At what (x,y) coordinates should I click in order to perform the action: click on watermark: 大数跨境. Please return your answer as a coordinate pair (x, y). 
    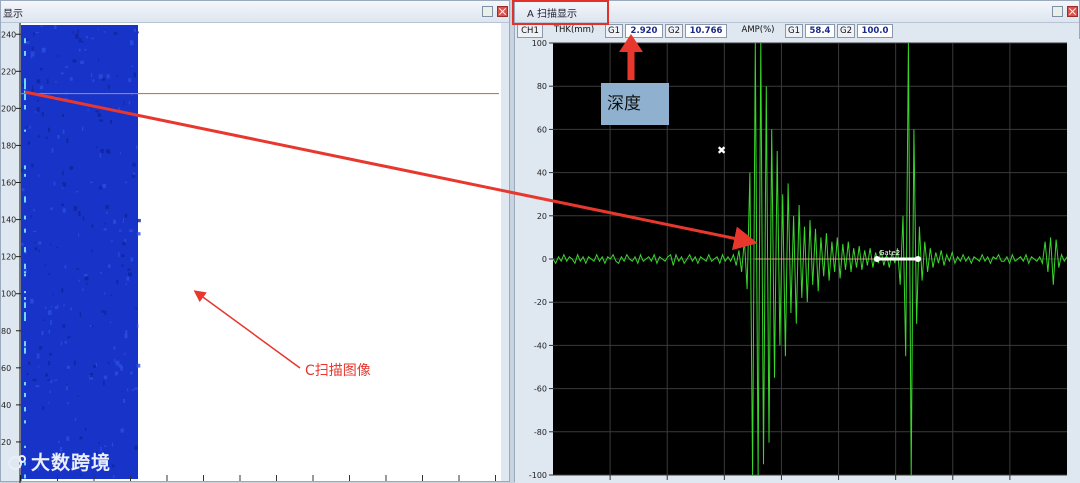
    Looking at the image, I should click on (59, 461).